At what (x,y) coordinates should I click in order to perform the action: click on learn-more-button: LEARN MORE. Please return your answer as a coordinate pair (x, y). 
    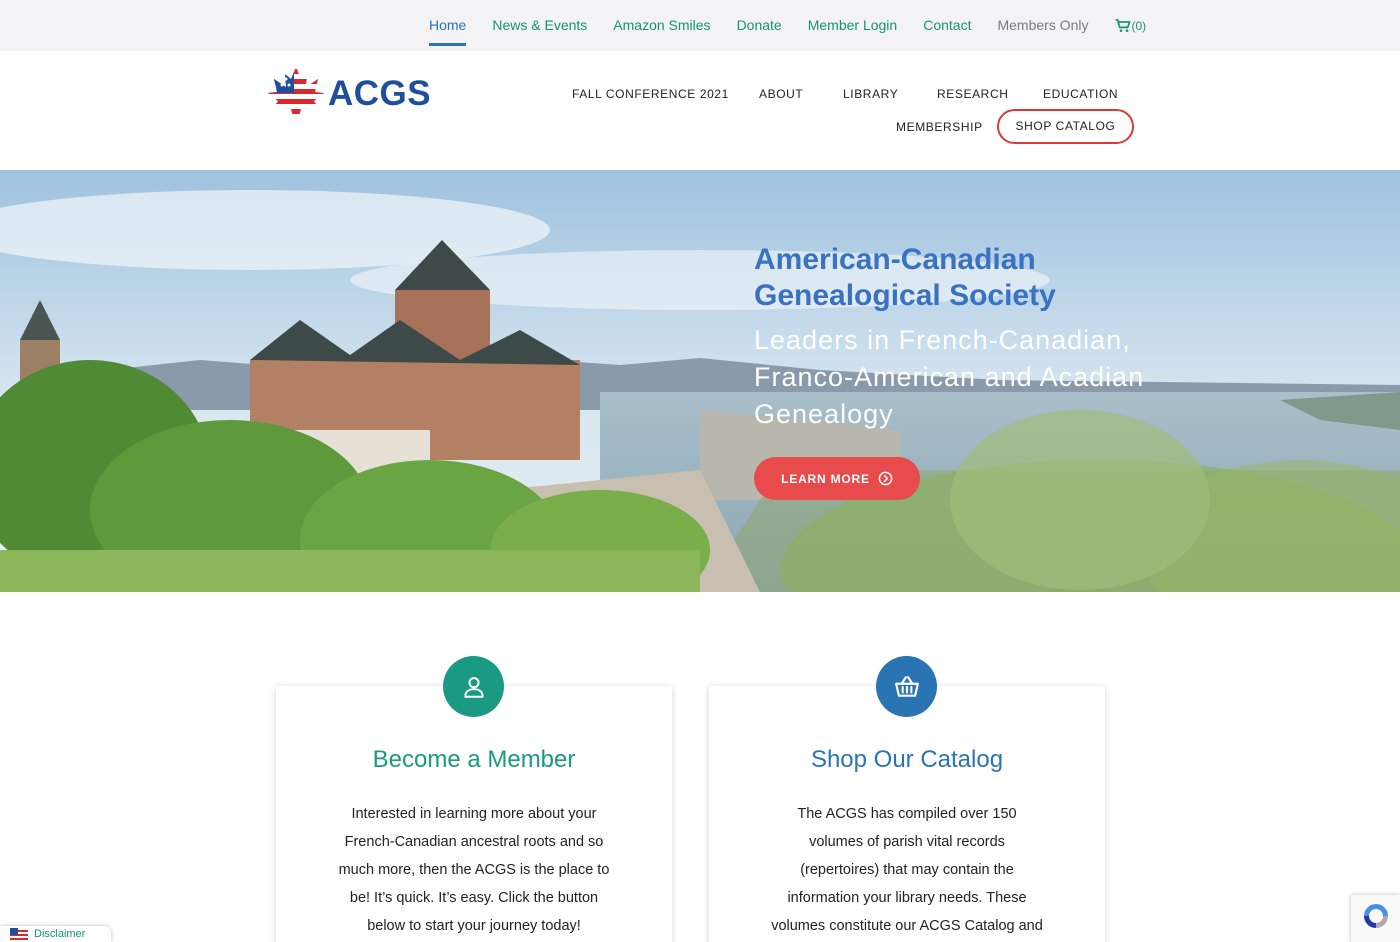
    Looking at the image, I should click on (837, 478).